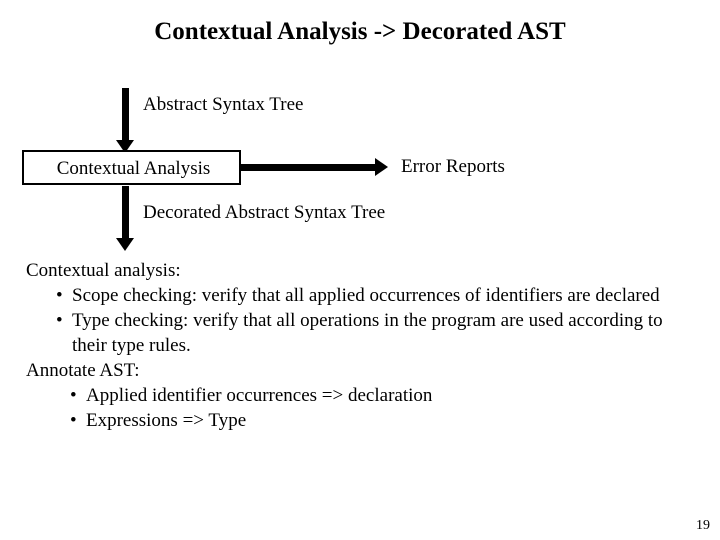  What do you see at coordinates (703, 525) in the screenshot?
I see `page-number: 19` at bounding box center [703, 525].